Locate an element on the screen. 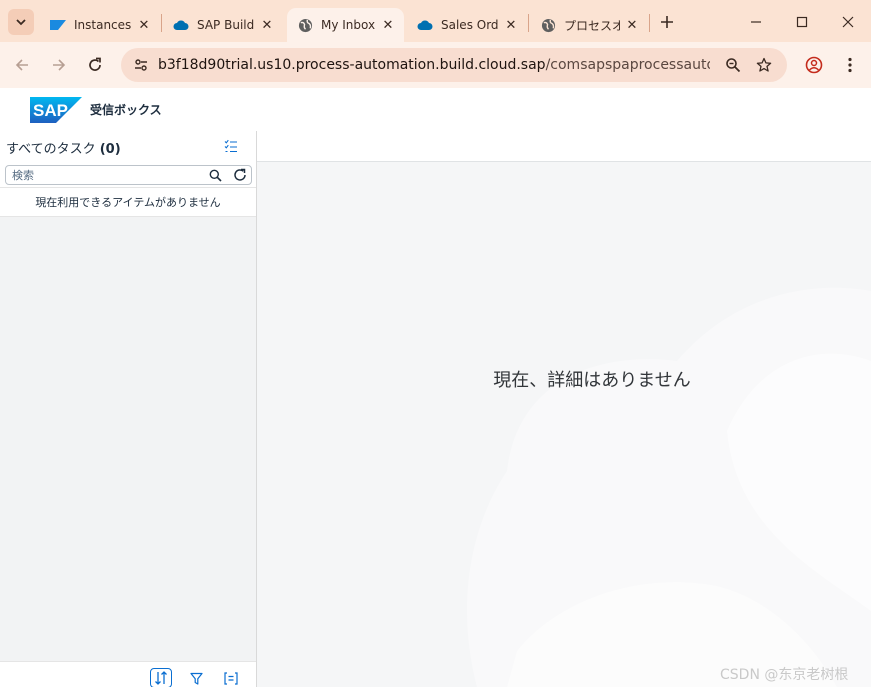  chevron-down-icon is located at coordinates (21, 22).